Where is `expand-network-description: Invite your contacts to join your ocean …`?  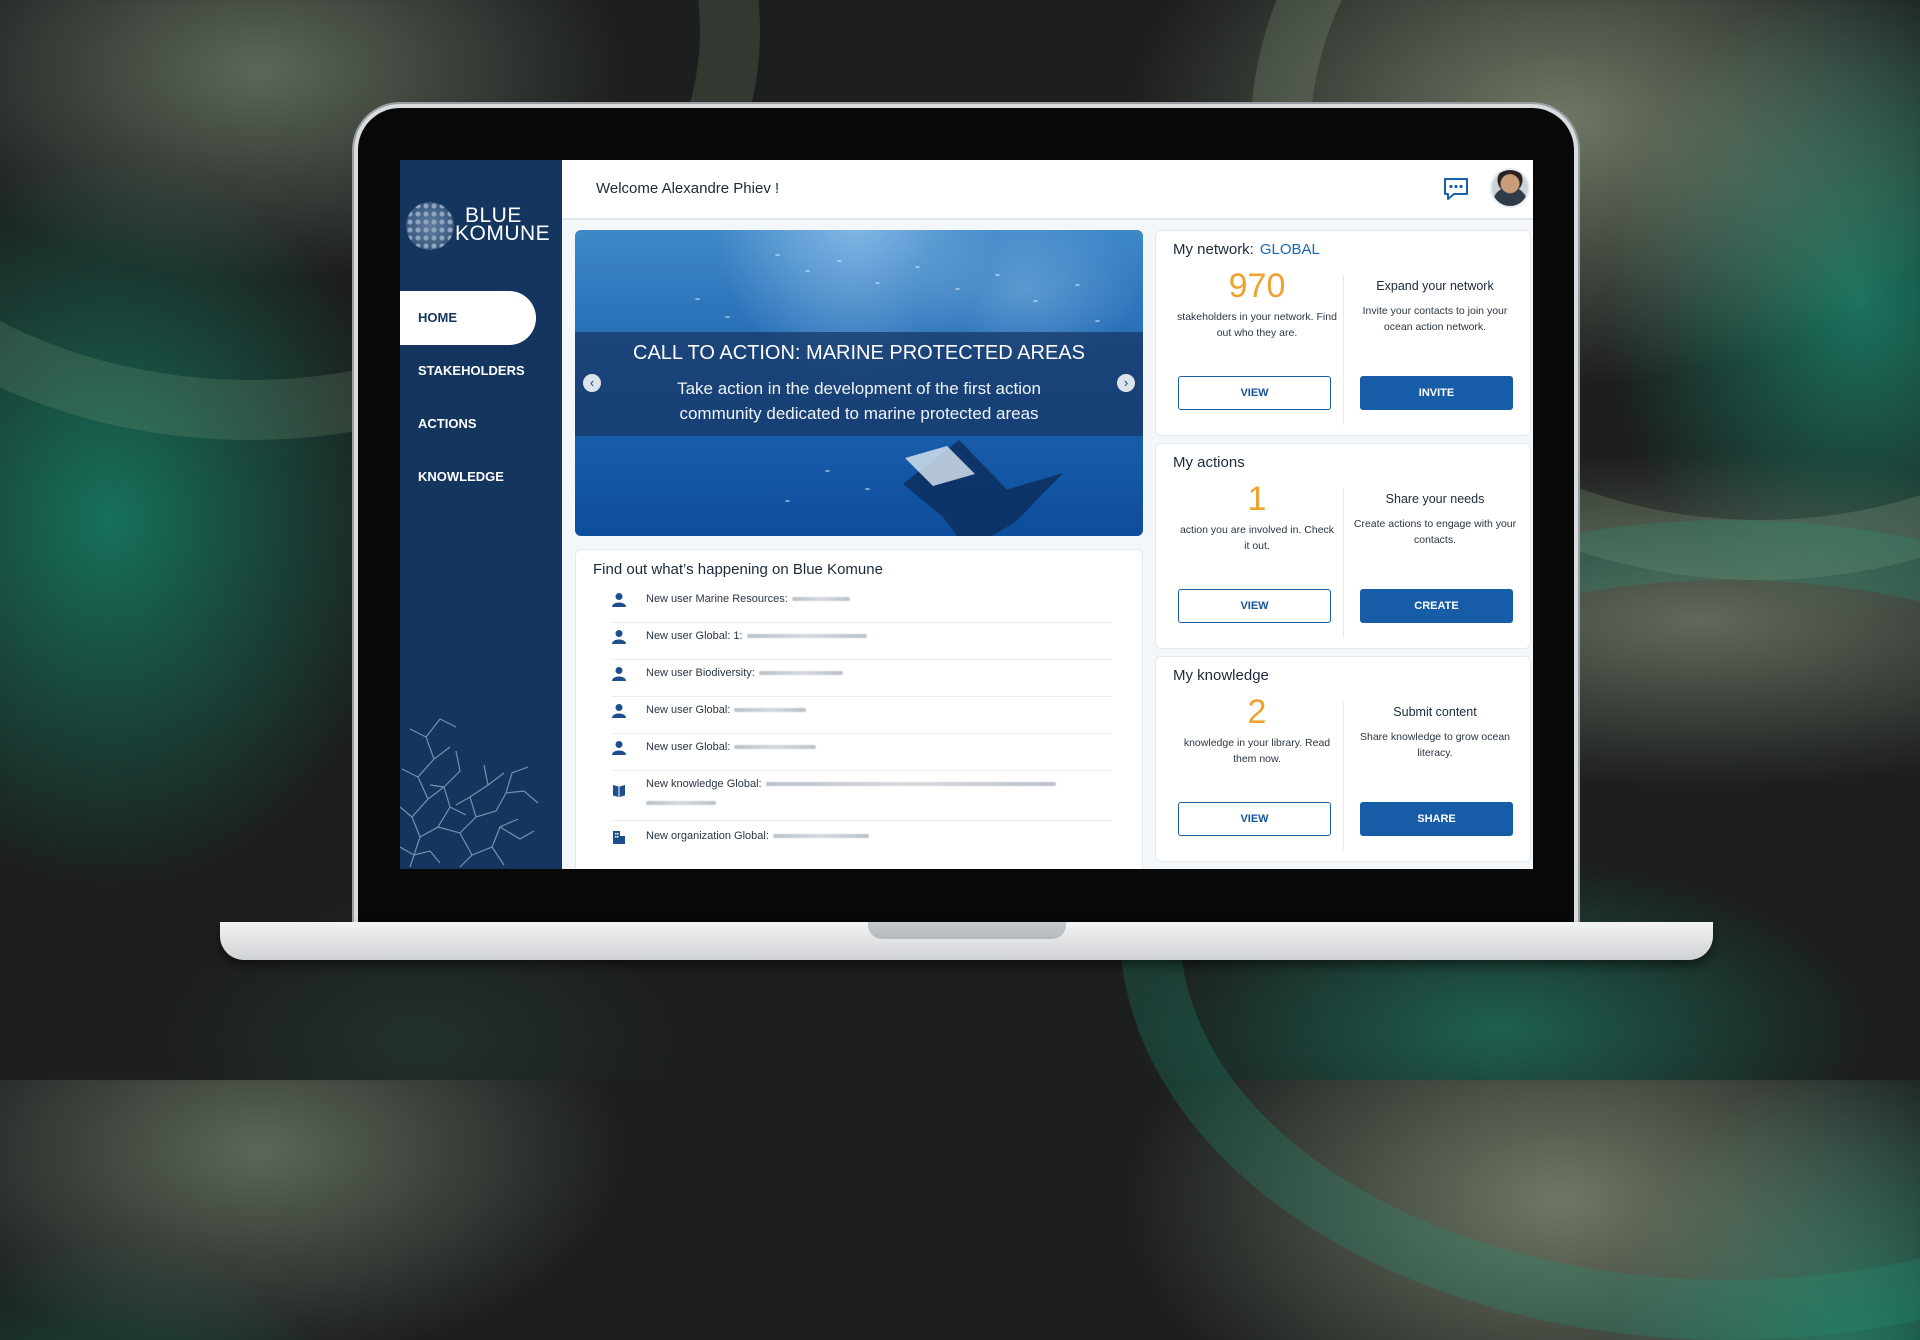 expand-network-description: Invite your contacts to join your ocean … is located at coordinates (1435, 319).